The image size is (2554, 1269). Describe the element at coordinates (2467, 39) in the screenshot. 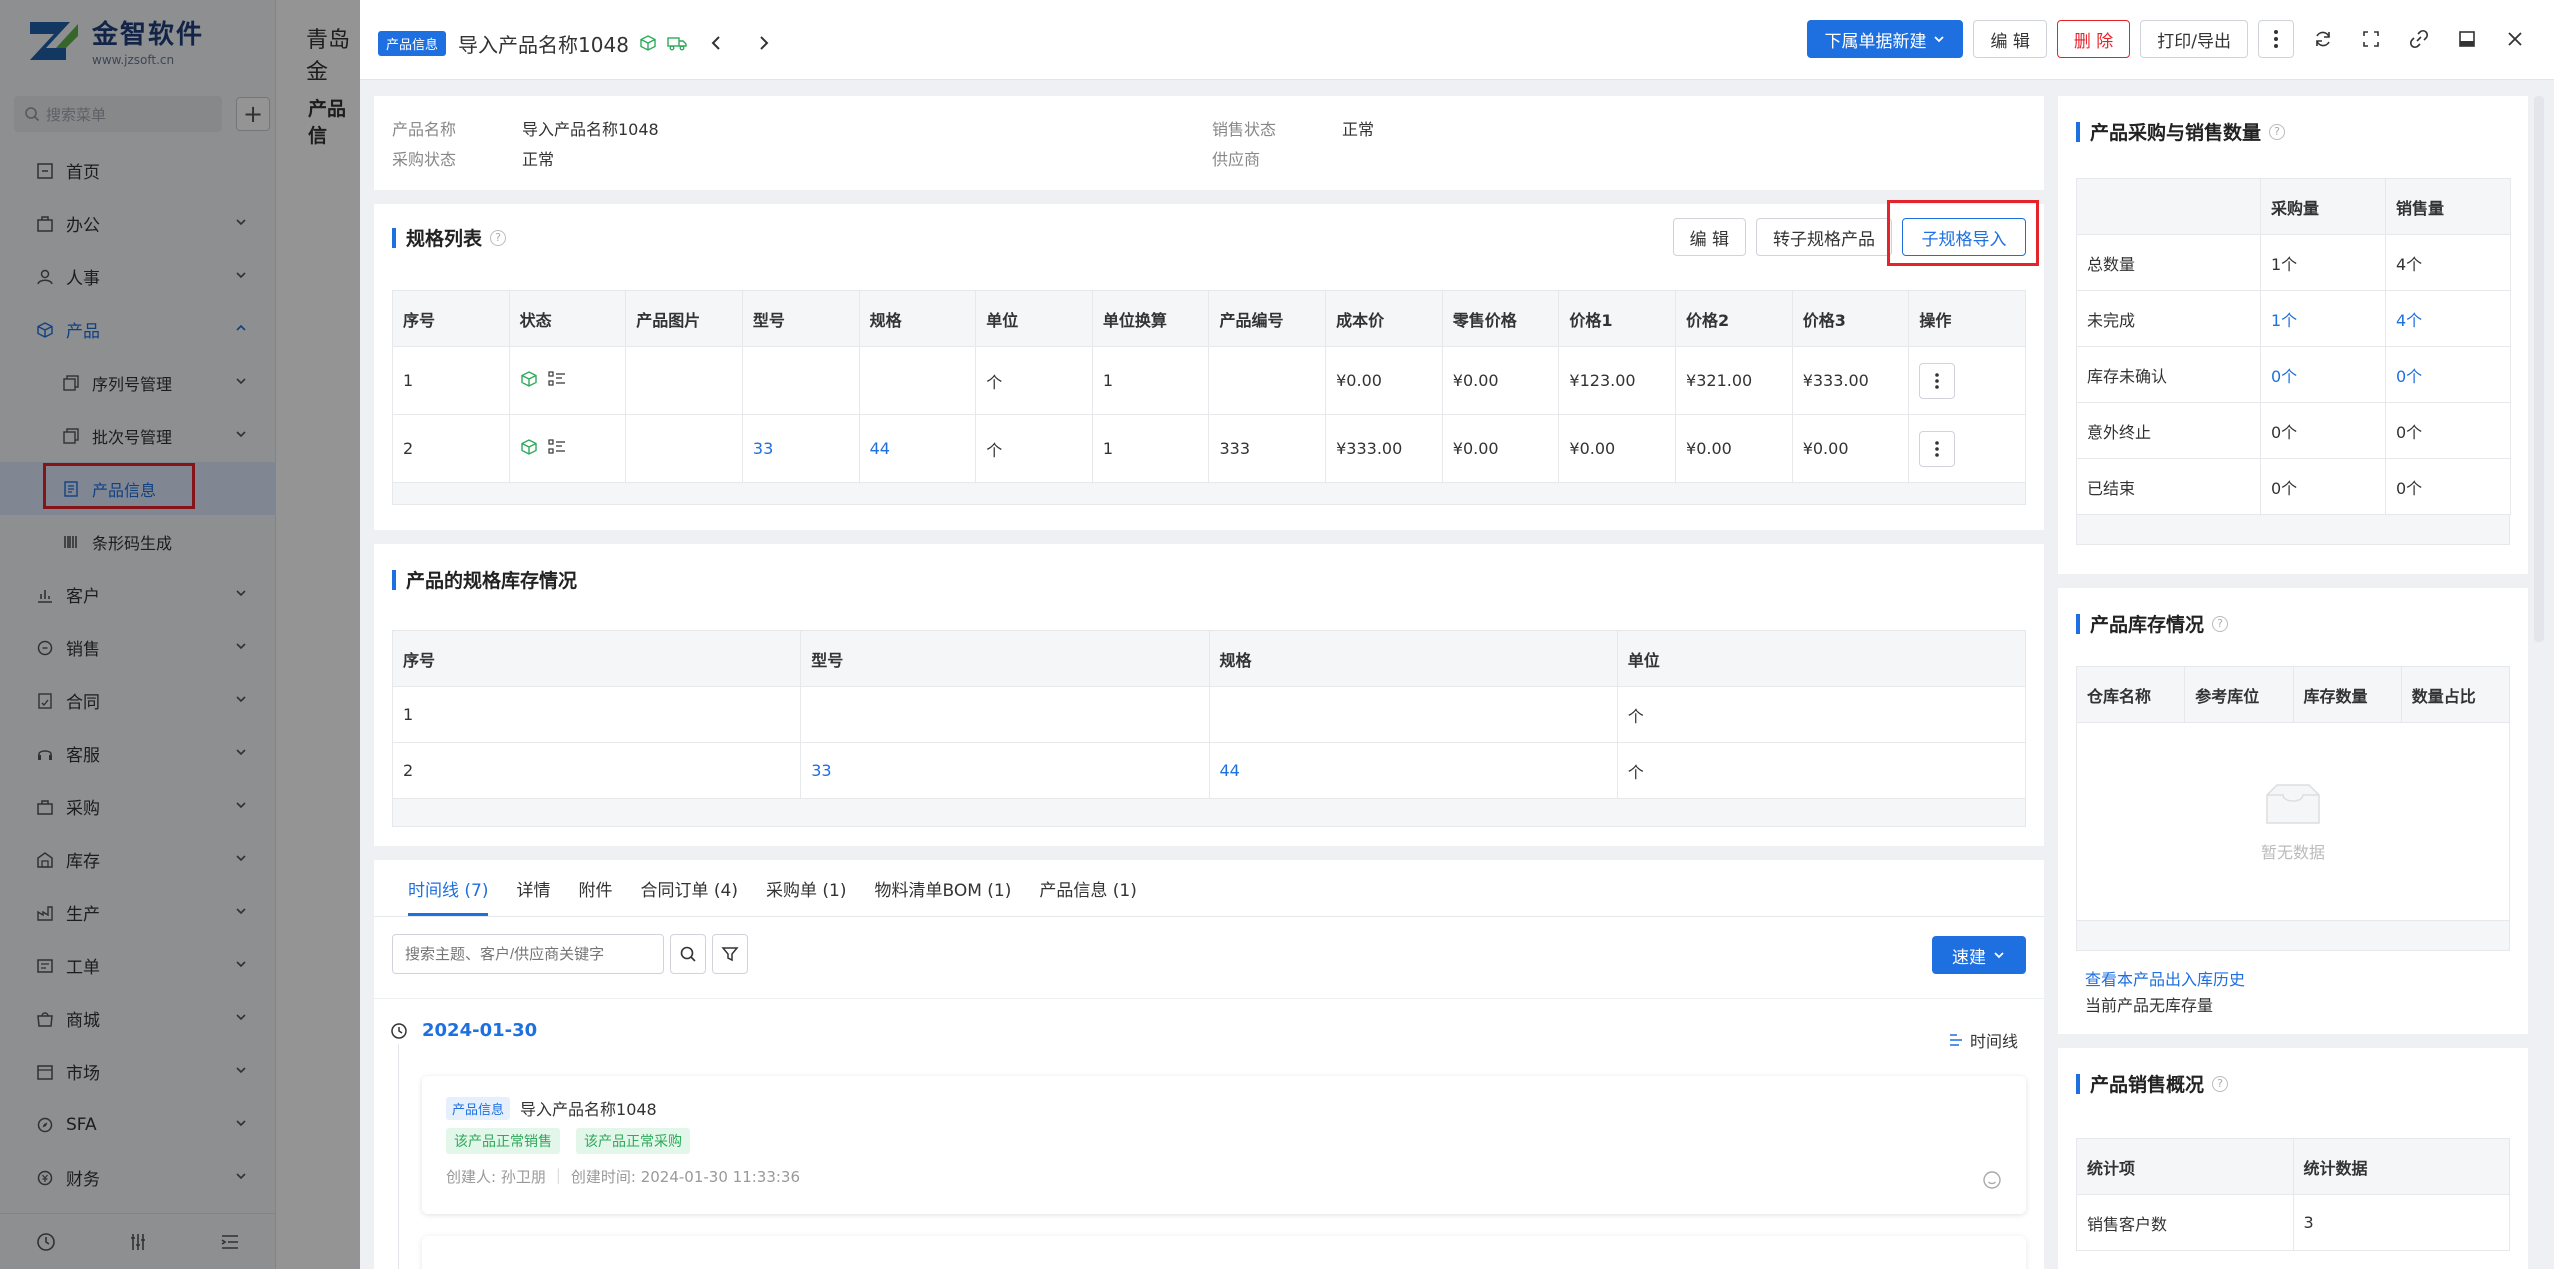

I see `dock-icon` at that location.